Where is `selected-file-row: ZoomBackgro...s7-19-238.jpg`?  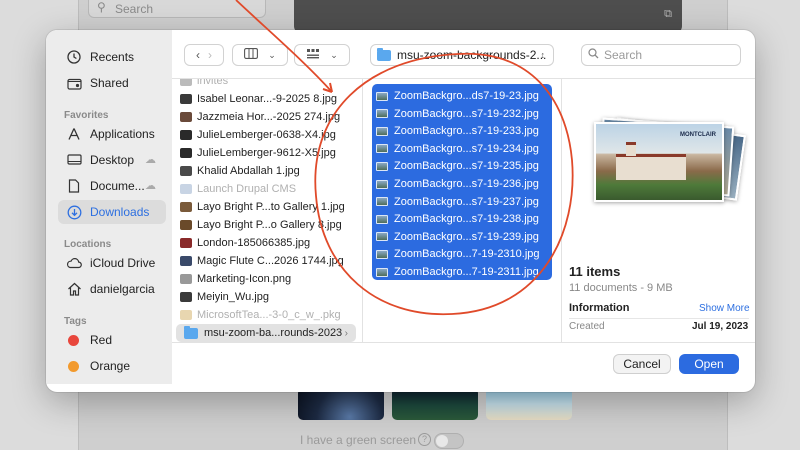
selected-file-row: ZoomBackgro...s7-19-238.jpg is located at coordinates (462, 219).